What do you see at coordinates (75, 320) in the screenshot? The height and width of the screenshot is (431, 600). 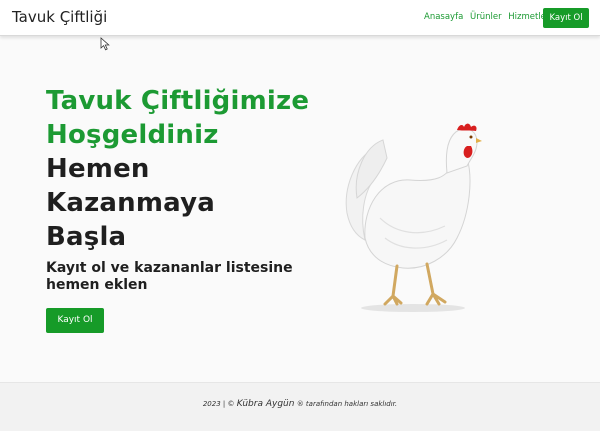 I see `hero-signup-button: Kayıt Ol` at bounding box center [75, 320].